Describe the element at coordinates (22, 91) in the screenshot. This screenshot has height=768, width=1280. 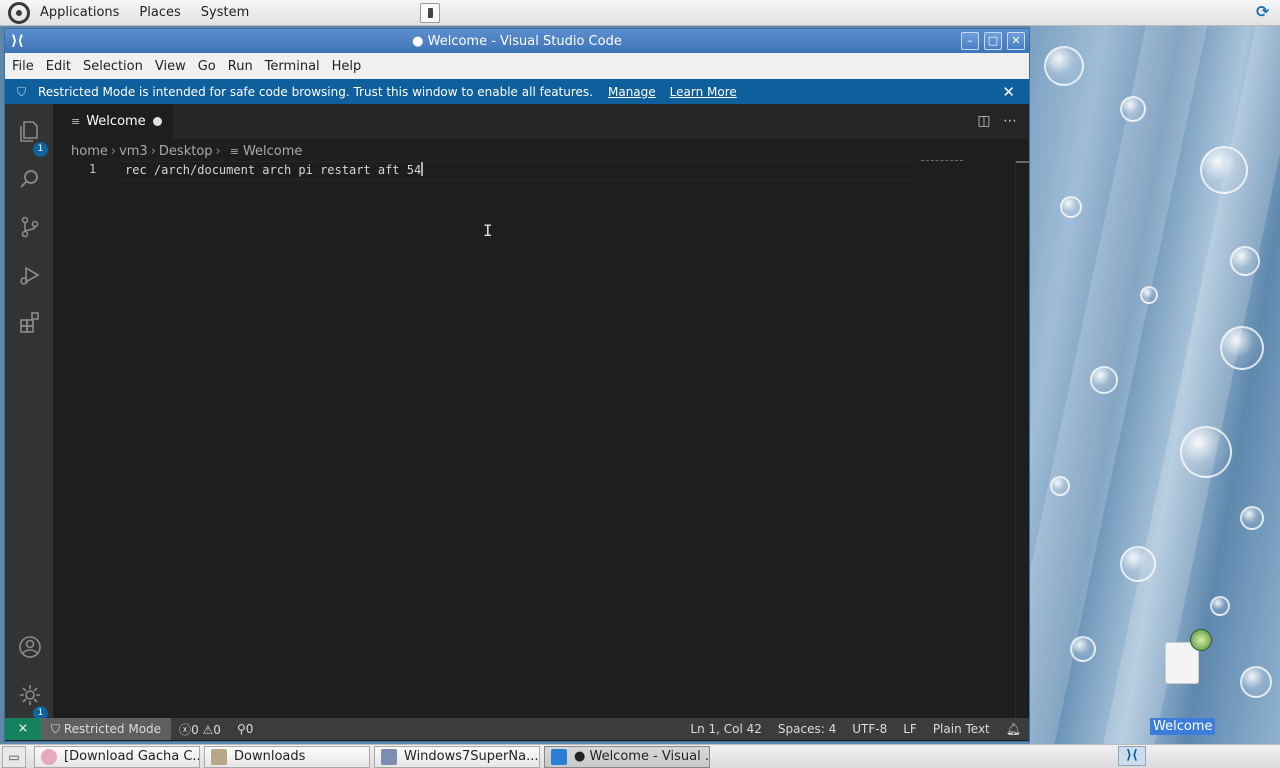
I see `shield-icon: ⛉` at that location.